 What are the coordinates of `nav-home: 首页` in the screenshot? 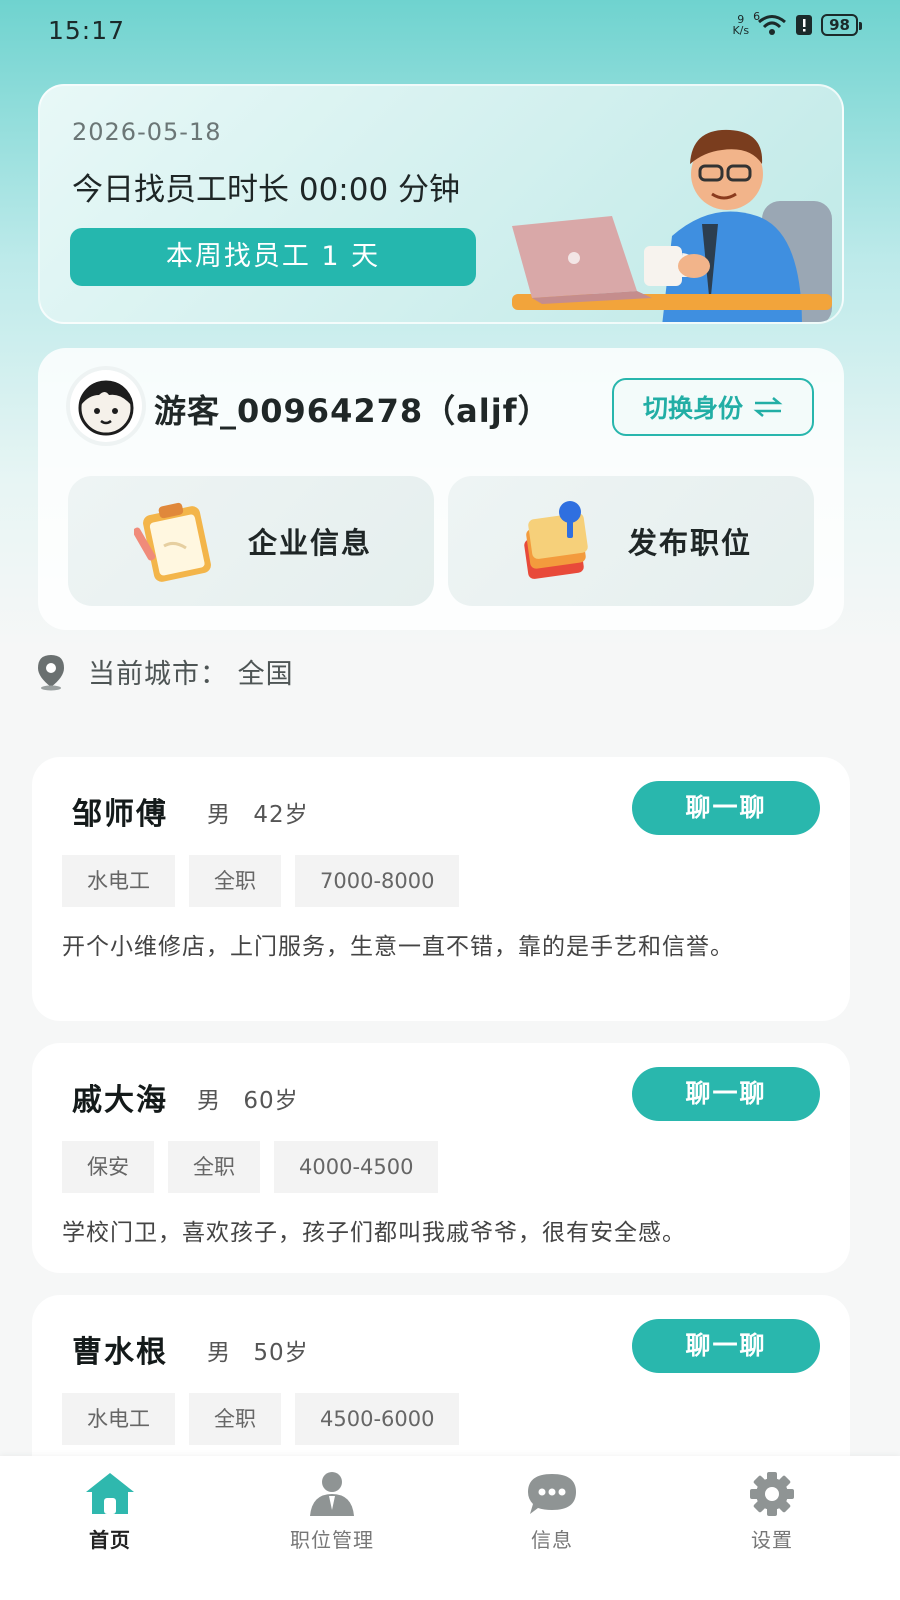 It's located at (110, 1511).